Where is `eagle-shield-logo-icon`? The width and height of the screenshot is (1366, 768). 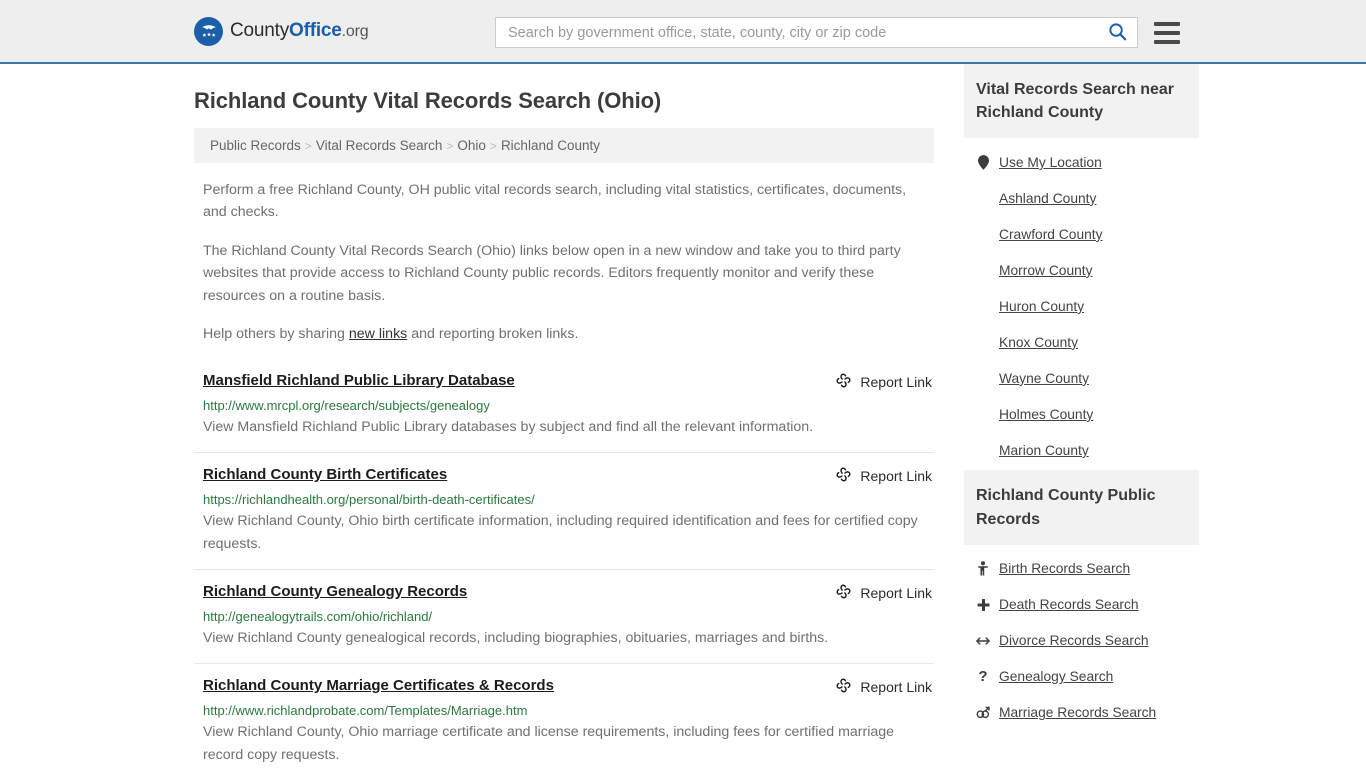 eagle-shield-logo-icon is located at coordinates (208, 31).